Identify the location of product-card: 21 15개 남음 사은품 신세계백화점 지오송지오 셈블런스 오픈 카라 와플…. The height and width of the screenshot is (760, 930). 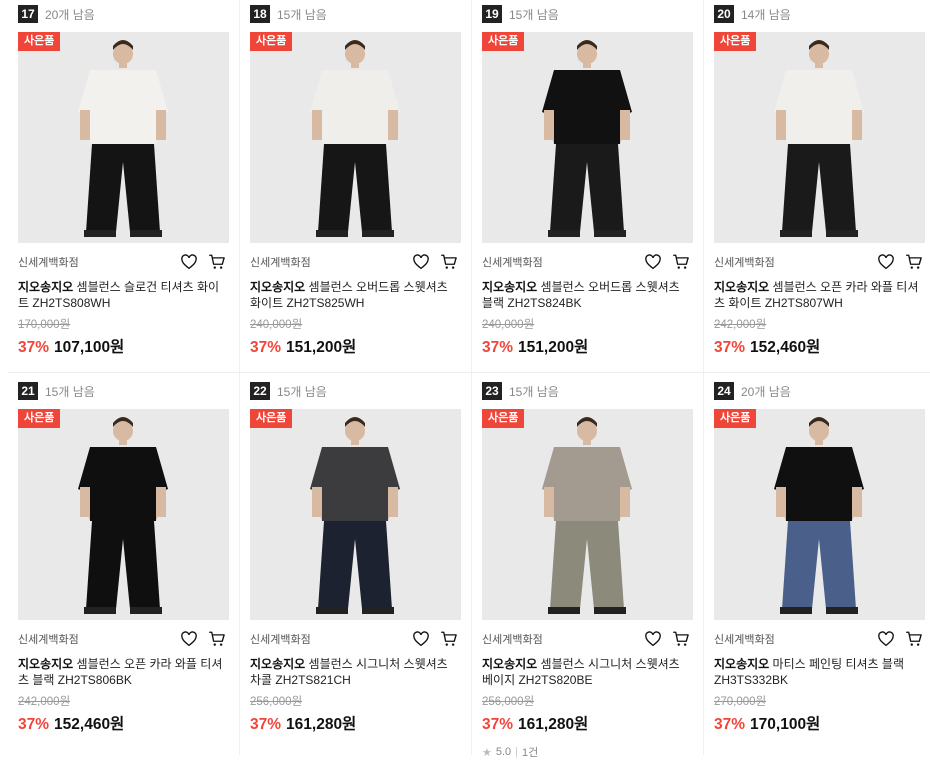
(124, 563).